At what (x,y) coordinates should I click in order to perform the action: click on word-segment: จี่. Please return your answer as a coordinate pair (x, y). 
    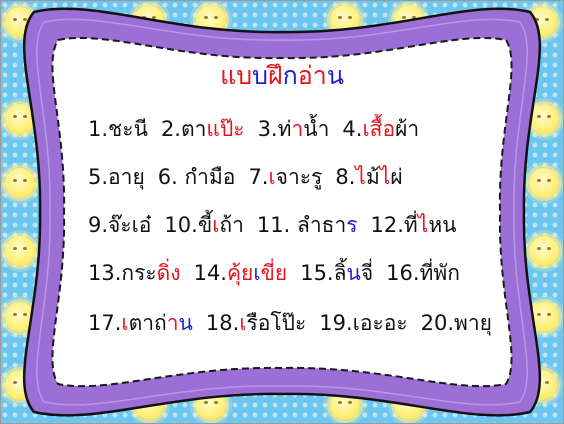
    Looking at the image, I should click on (367, 273).